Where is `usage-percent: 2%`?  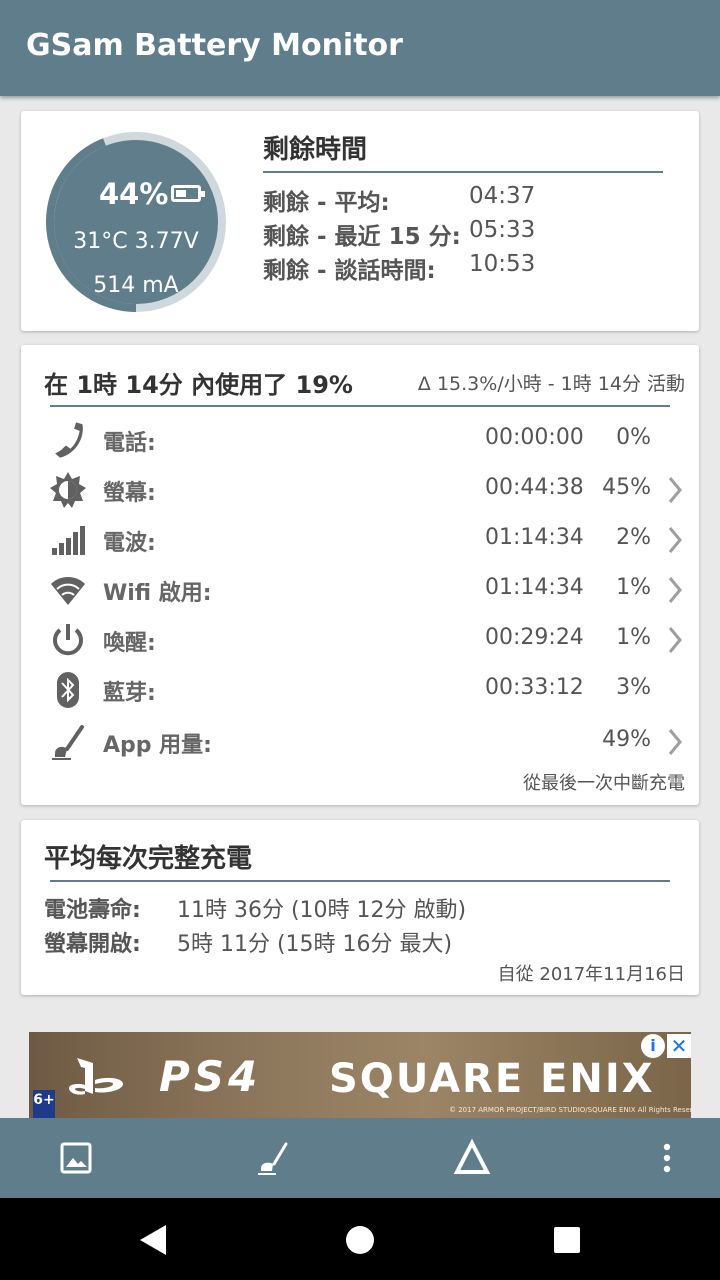 usage-percent: 2% is located at coordinates (633, 537).